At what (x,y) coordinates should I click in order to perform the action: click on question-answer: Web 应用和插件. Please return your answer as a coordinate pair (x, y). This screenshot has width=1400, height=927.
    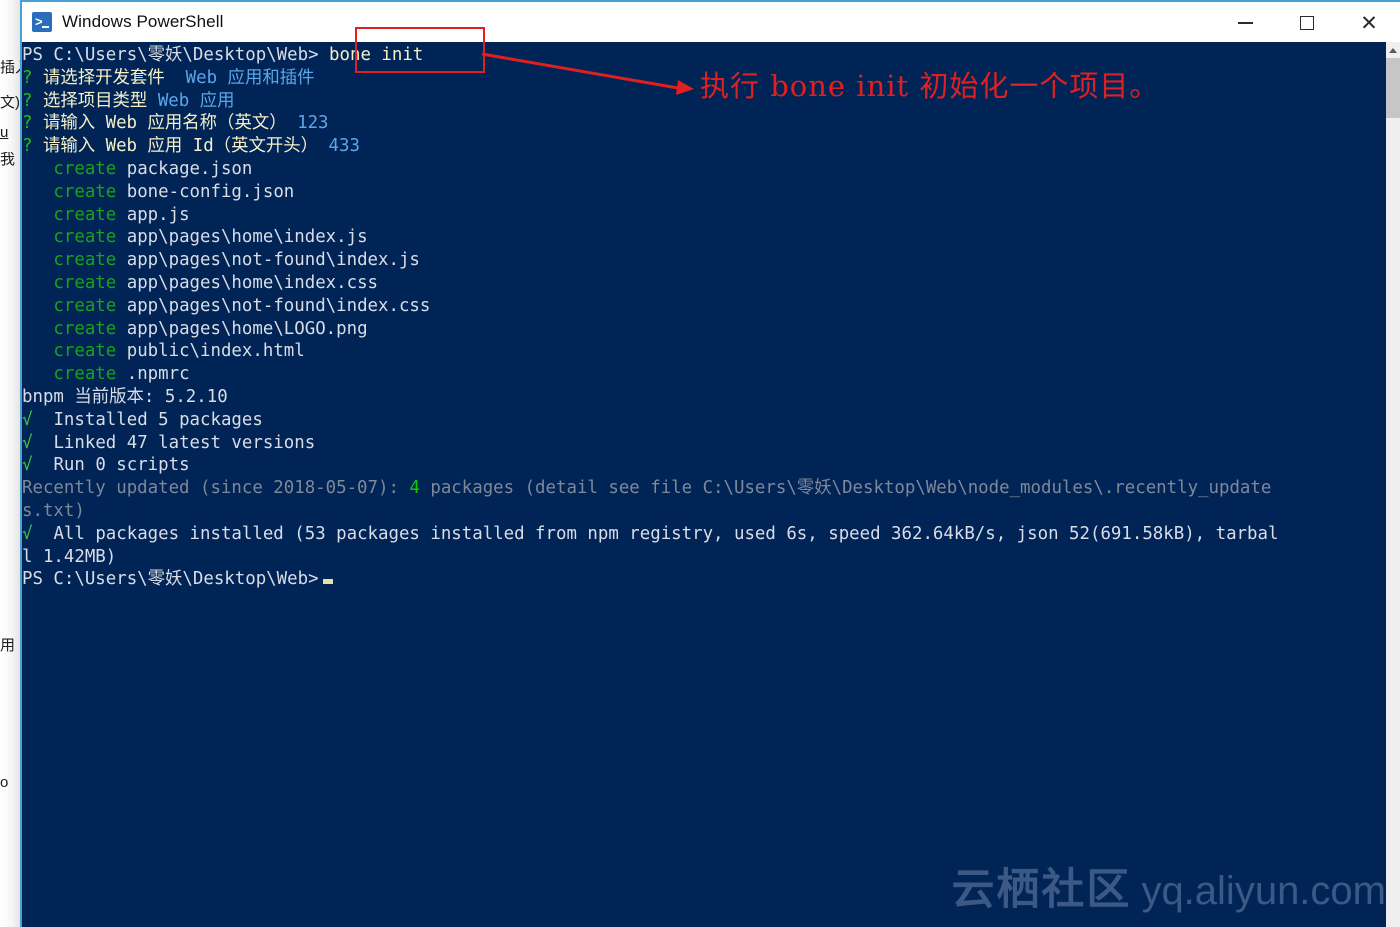
    Looking at the image, I should click on (250, 77).